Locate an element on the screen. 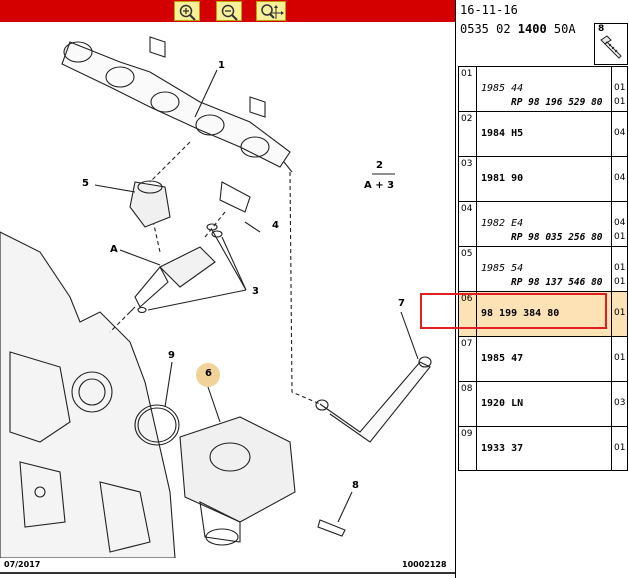  part-reference: 1985 54 is located at coordinates (502, 268).